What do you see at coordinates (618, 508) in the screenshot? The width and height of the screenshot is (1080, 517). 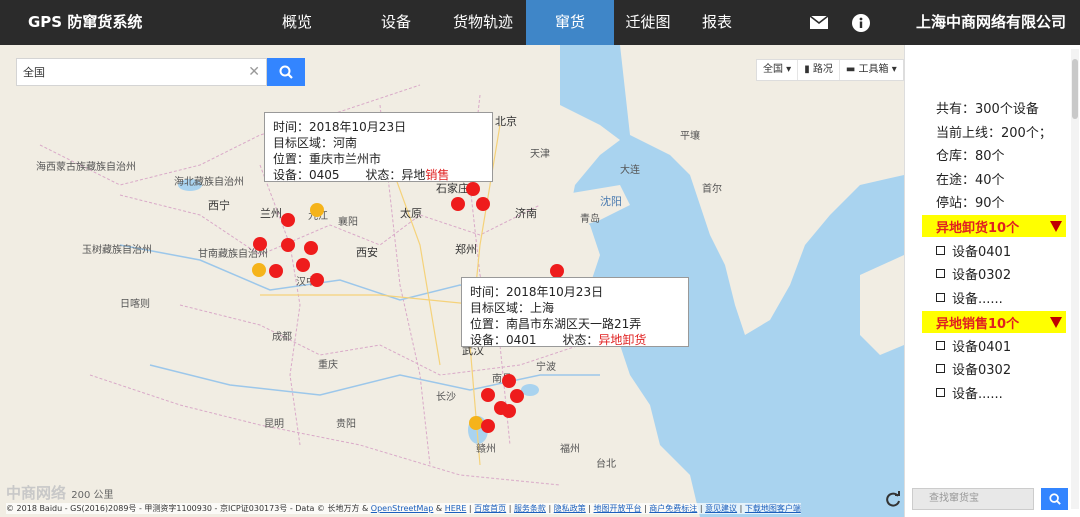 I see `link-open-platform: 地图开放平台` at bounding box center [618, 508].